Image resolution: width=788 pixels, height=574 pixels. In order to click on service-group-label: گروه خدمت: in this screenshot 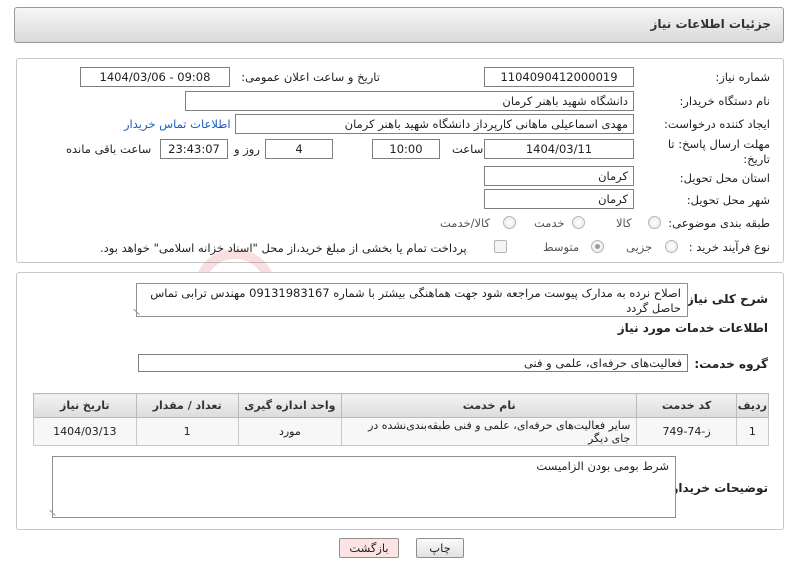, I will do `click(731, 364)`.